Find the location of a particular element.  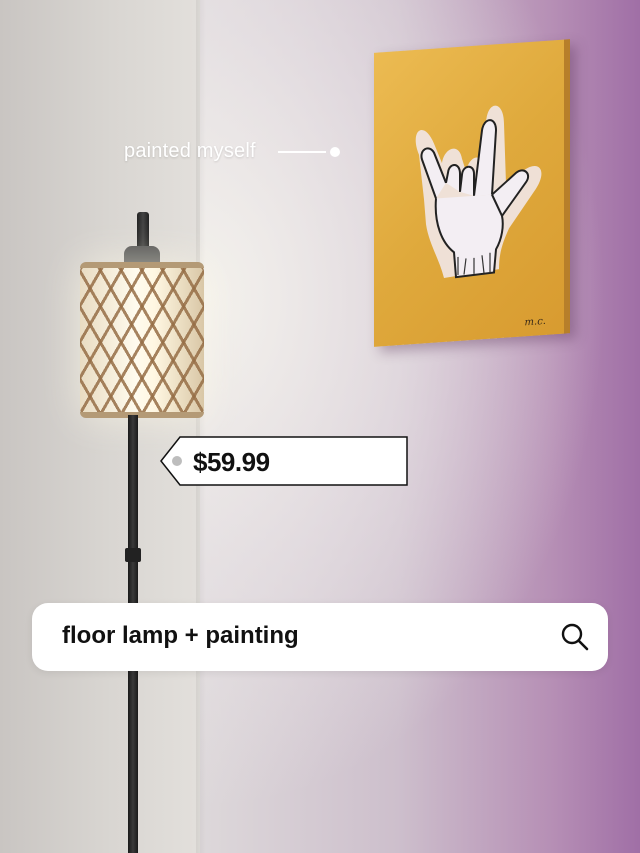

wall-corner is located at coordinates (201, 426).